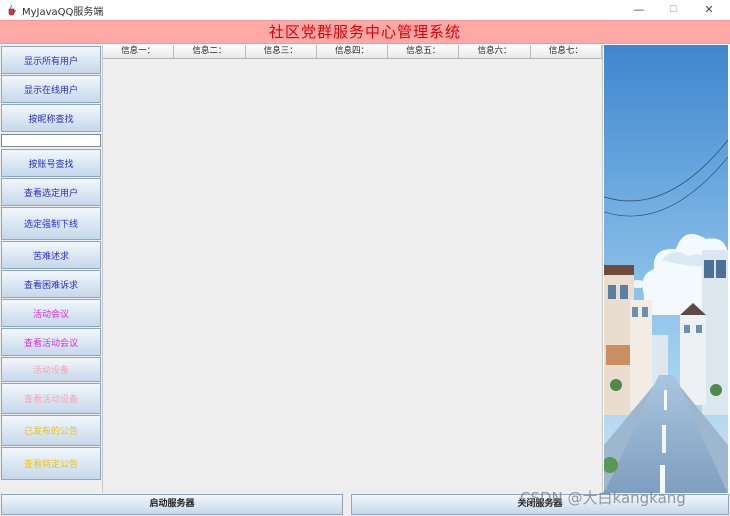 The height and width of the screenshot is (516, 730). I want to click on view-activity-equipment-button: 查看活动设备, so click(51, 398).